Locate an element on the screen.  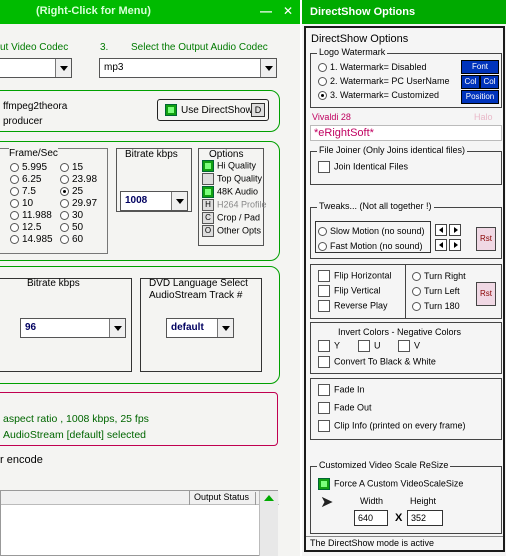
flip-horizontal-checkbox: Flip Horizontal is located at coordinates (355, 276).